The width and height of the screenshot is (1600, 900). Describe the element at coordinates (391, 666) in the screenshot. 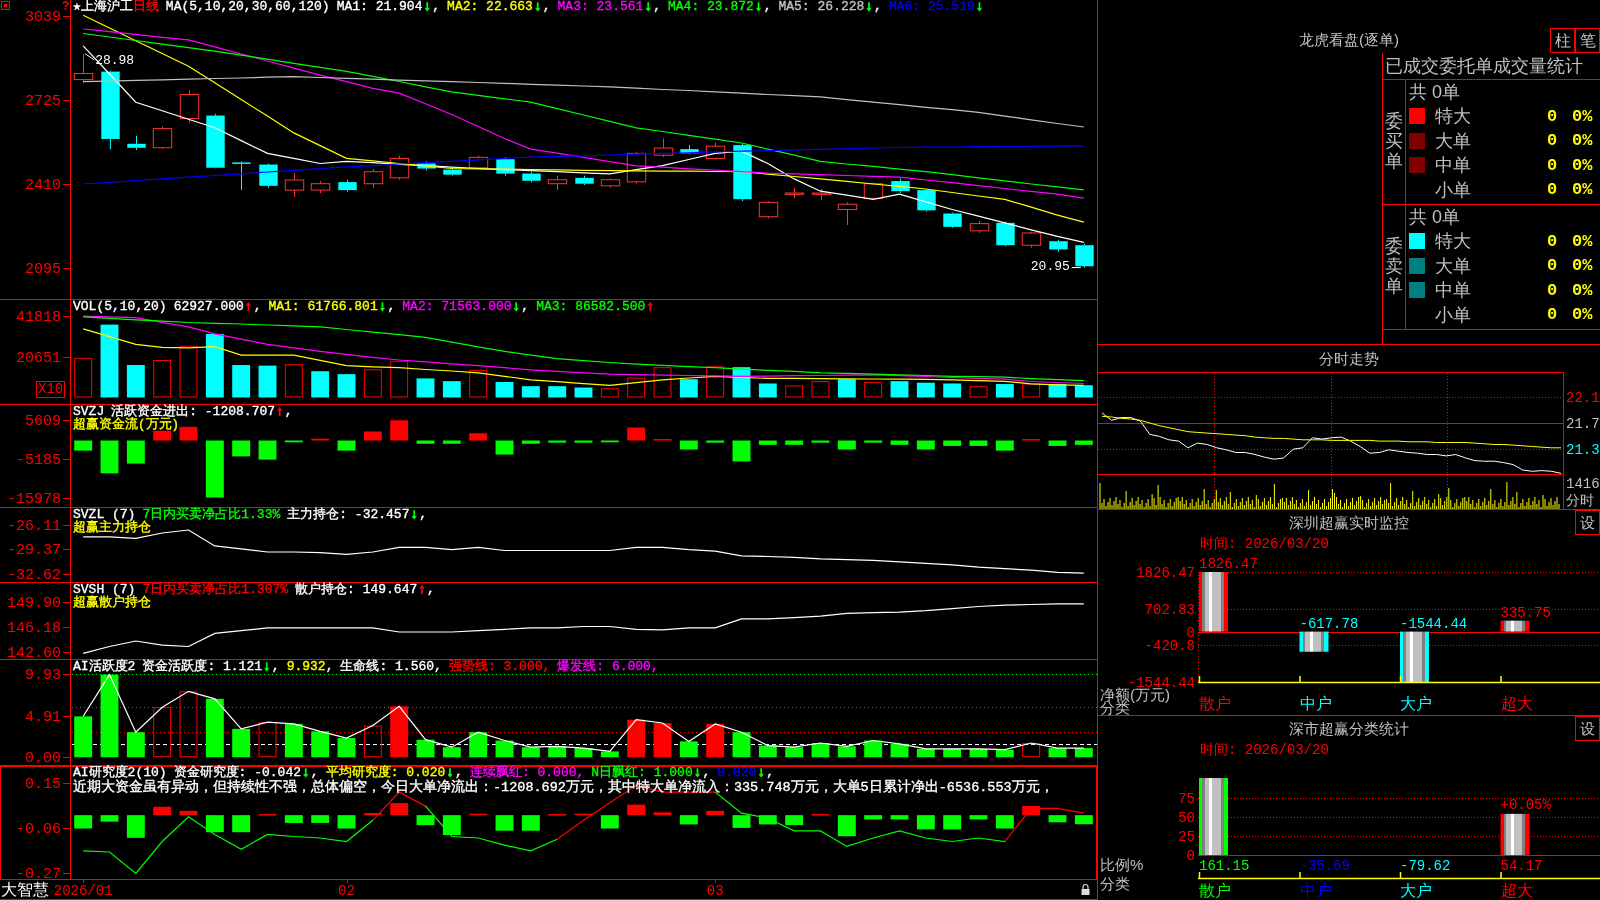

I see `indicator-value: 生命线: 1.560,` at that location.